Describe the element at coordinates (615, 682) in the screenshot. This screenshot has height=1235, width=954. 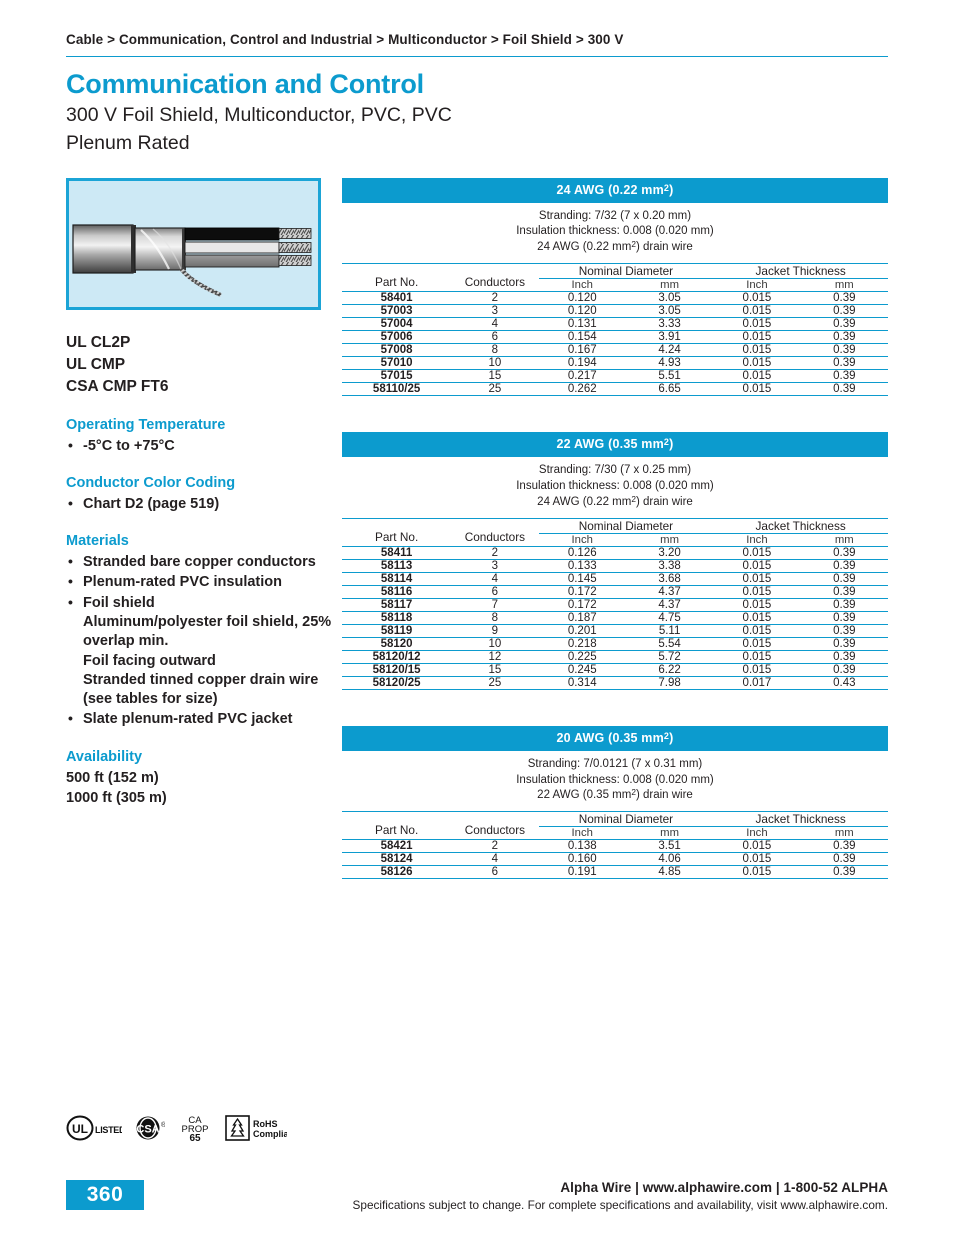
I see `table-row: 58120/25 25 0.314 7.98 0.017 0.43` at that location.